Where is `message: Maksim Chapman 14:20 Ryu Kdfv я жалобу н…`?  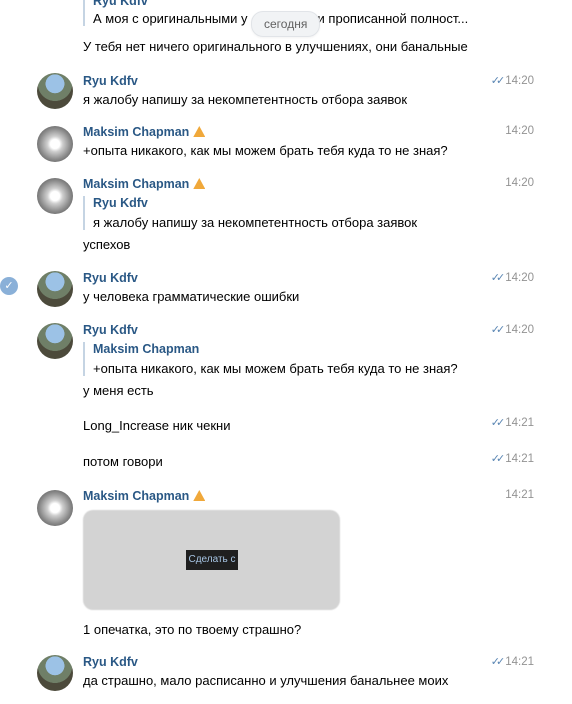
message: Maksim Chapman 14:20 Ryu Kdfv я жалобу н… is located at coordinates (286, 216).